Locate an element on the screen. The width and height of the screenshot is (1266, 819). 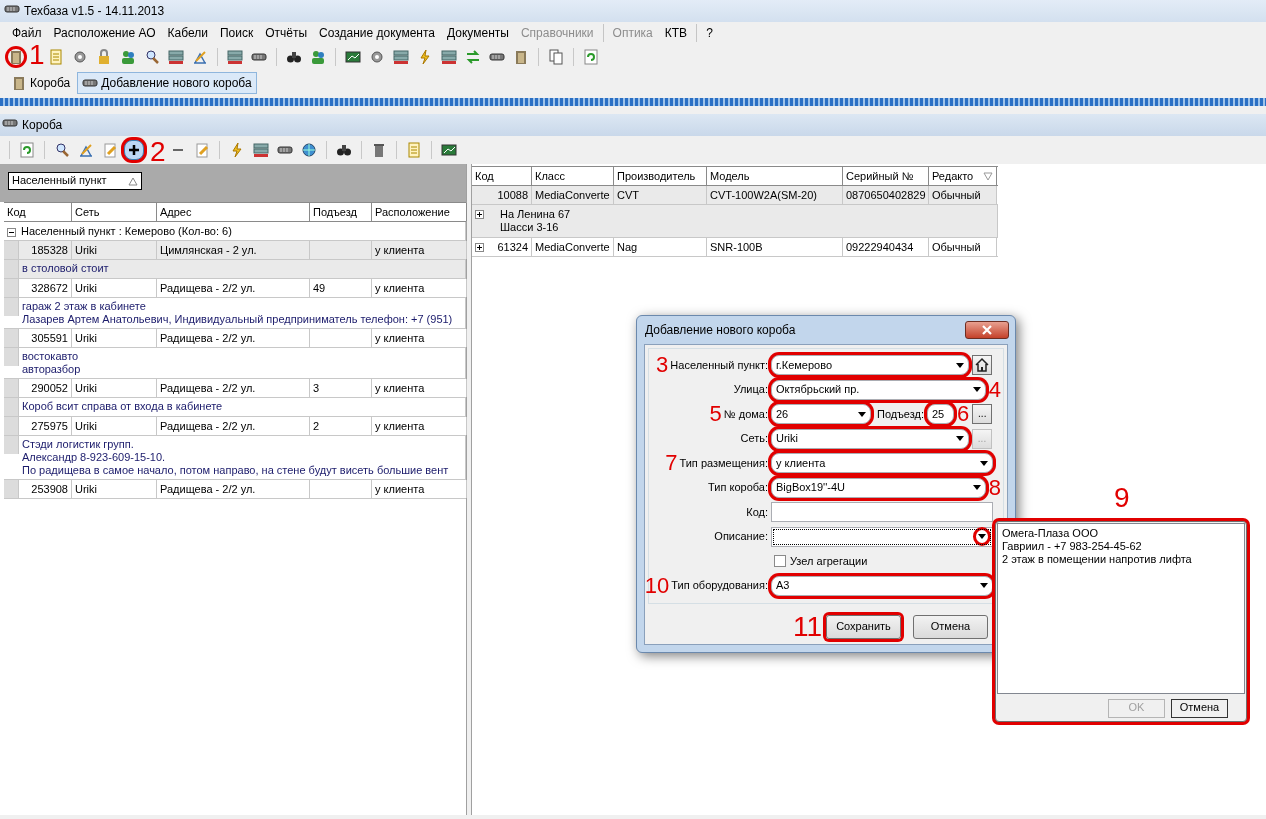
close-button is located at coordinates (987, 330).